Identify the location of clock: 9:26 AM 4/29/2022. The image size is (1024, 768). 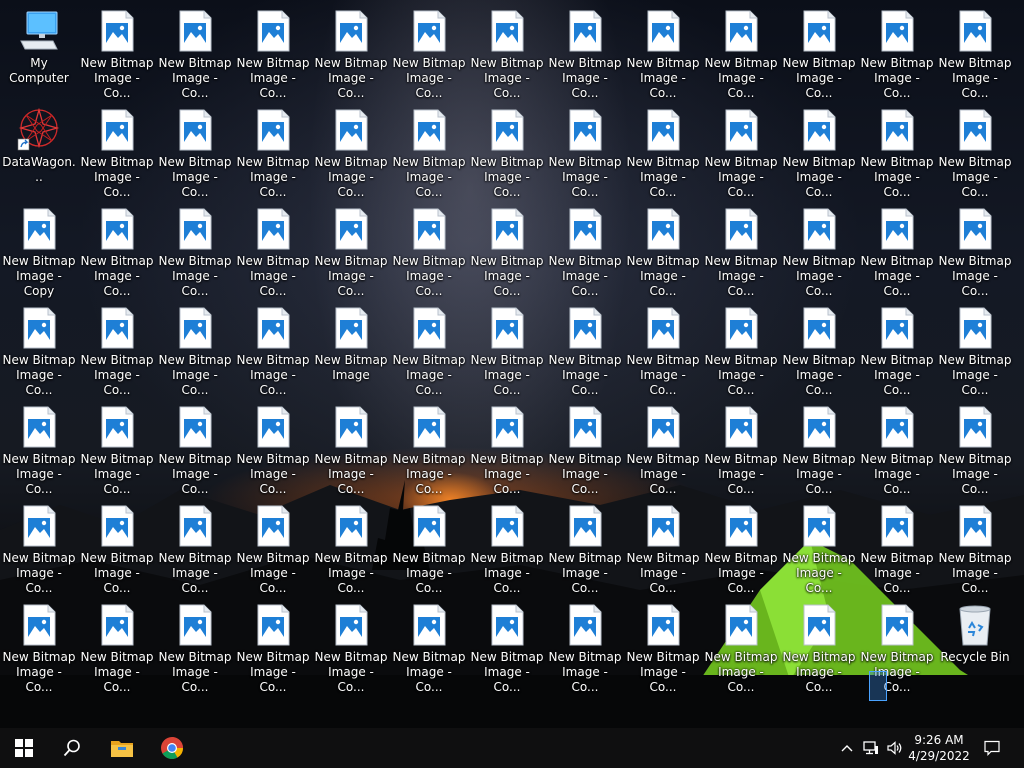
(939, 748).